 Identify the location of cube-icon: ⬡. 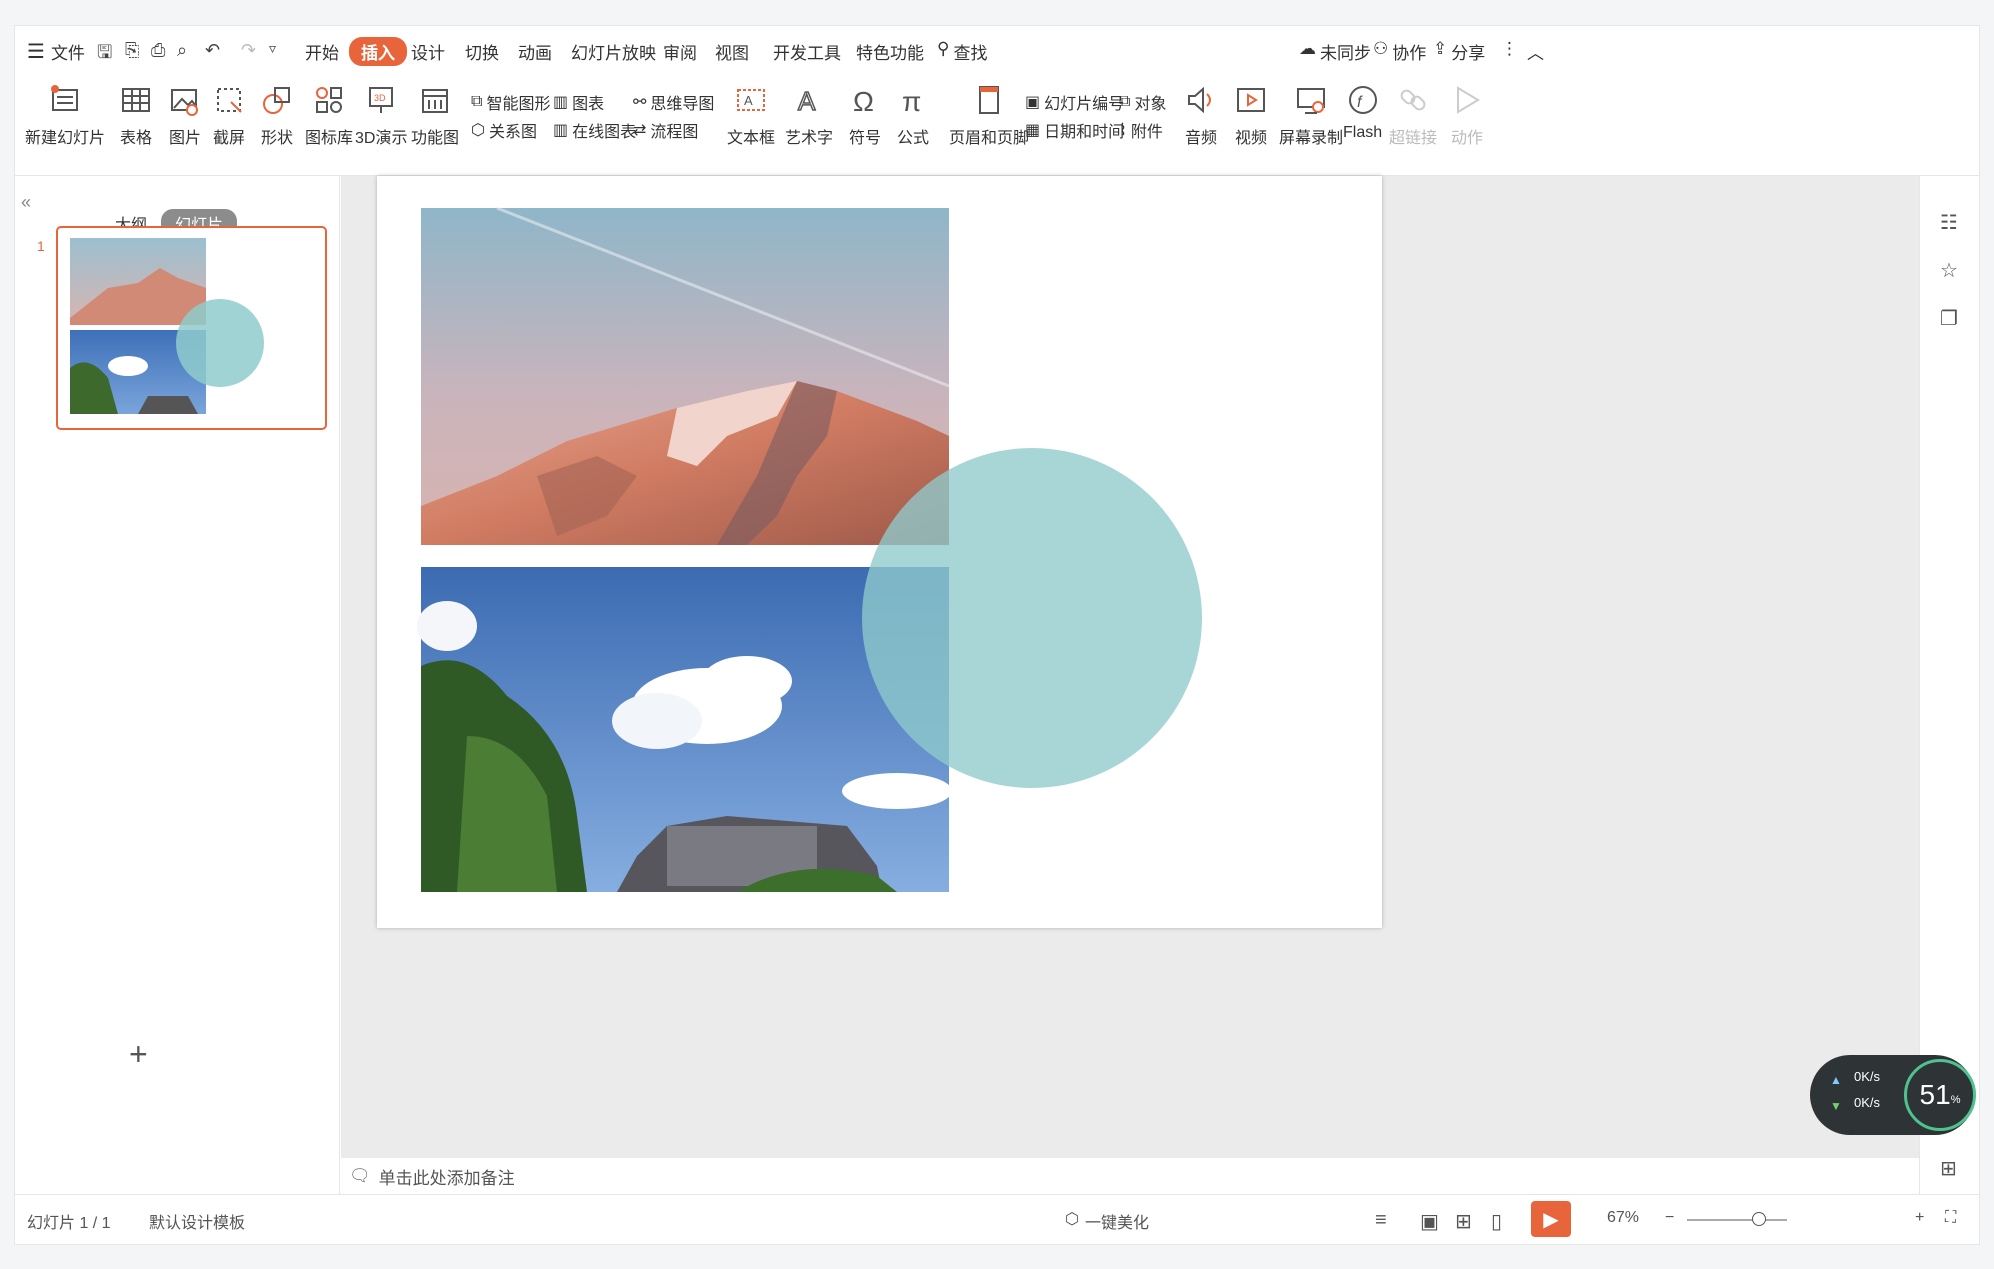
(1072, 1219).